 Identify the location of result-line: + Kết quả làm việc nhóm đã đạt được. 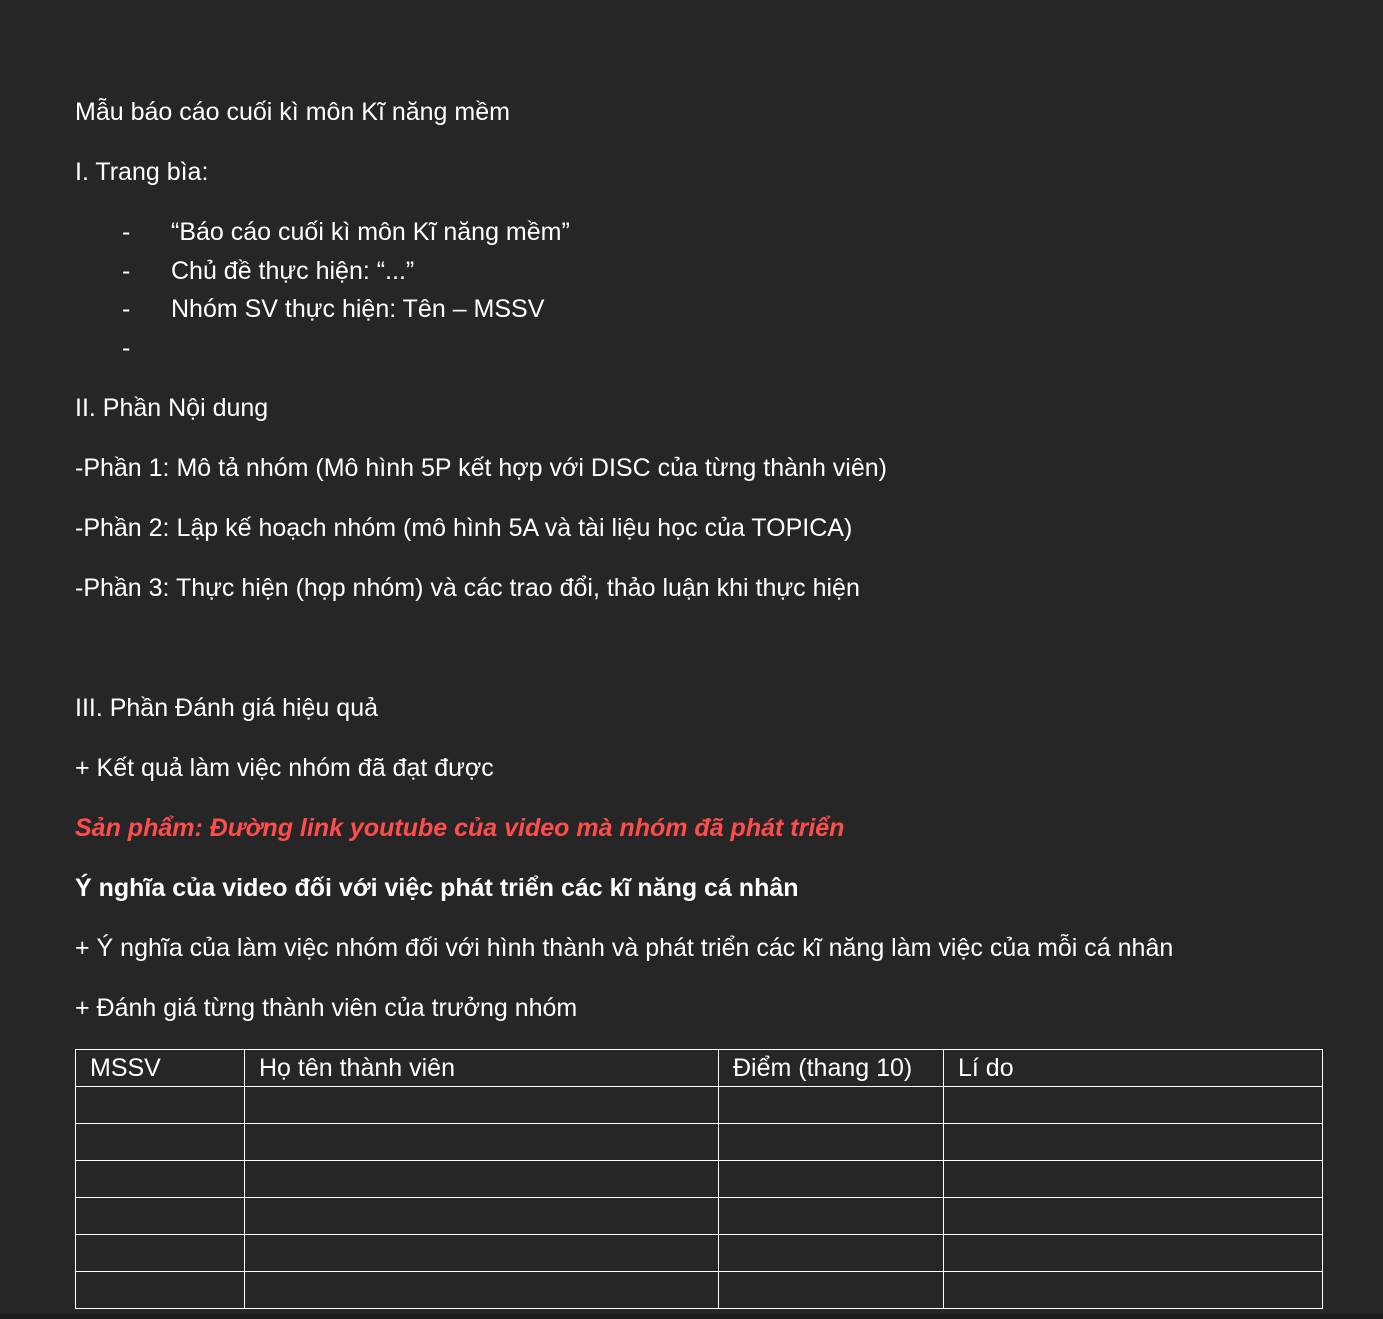
(284, 768).